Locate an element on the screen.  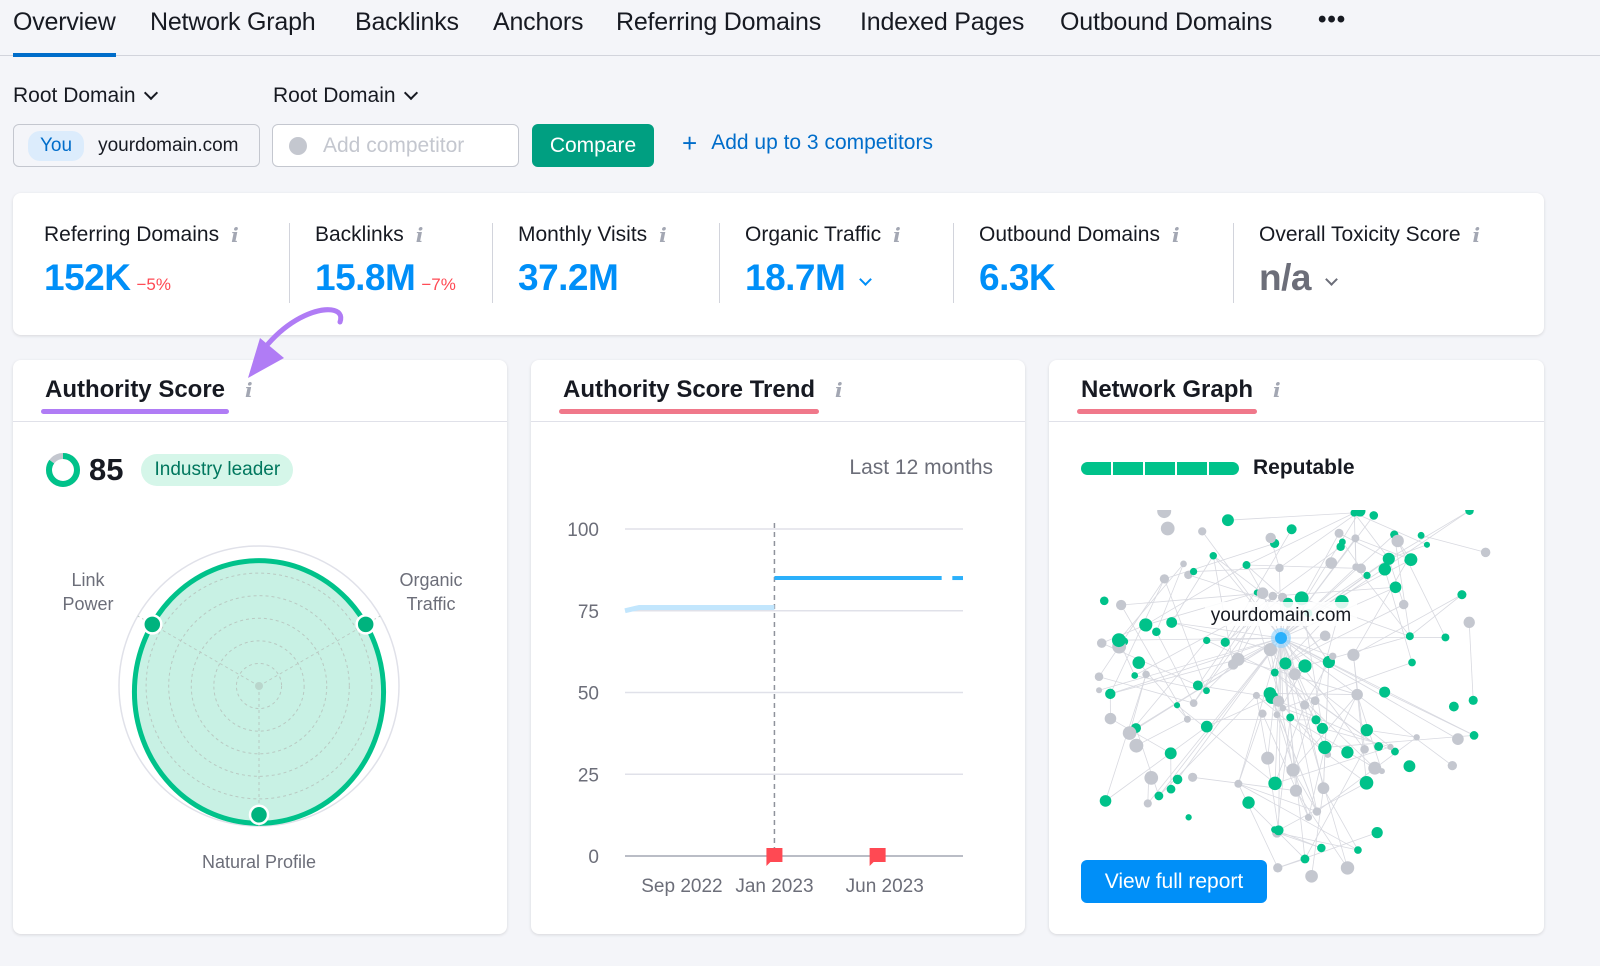
tab-outbound-domains: Outbound Domains is located at coordinates (1166, 22).